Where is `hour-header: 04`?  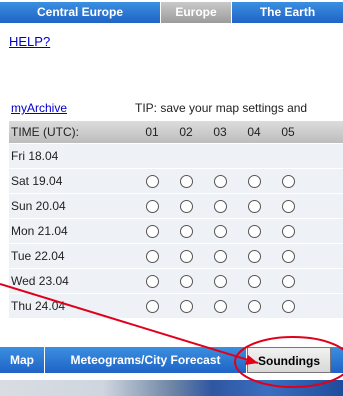
hour-header: 04 is located at coordinates (254, 132).